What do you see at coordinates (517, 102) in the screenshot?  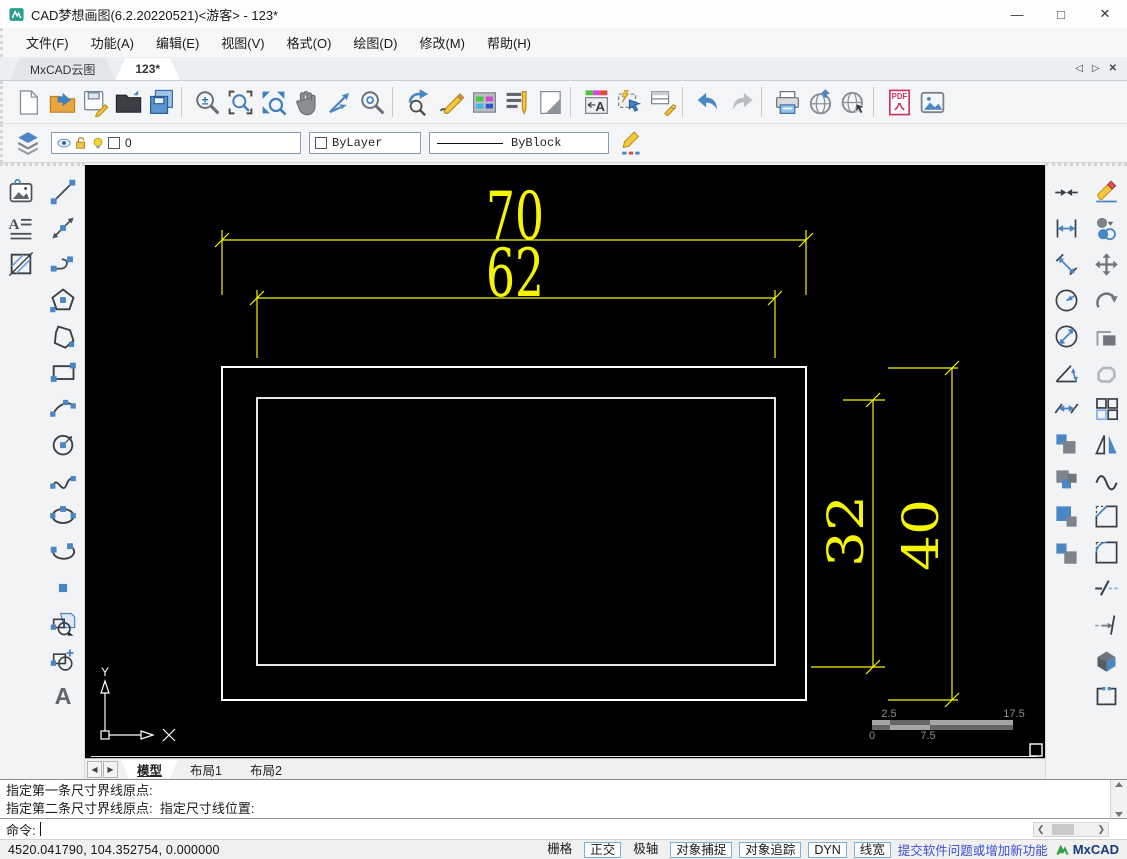 I see `mtext-edit-icon` at bounding box center [517, 102].